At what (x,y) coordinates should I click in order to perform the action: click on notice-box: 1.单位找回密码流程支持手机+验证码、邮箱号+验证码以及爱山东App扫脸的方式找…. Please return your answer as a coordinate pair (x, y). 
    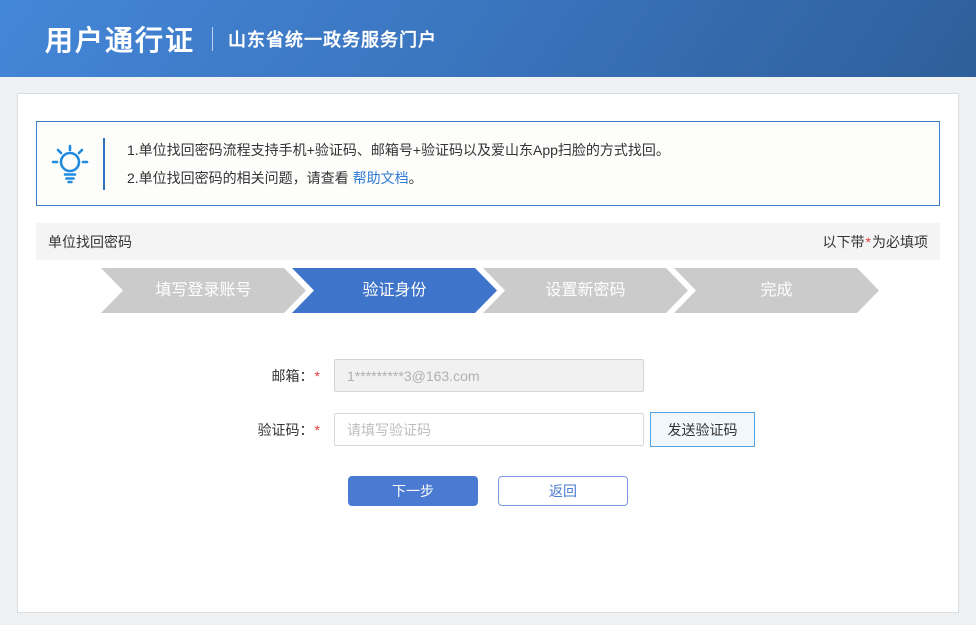
    Looking at the image, I should click on (488, 163).